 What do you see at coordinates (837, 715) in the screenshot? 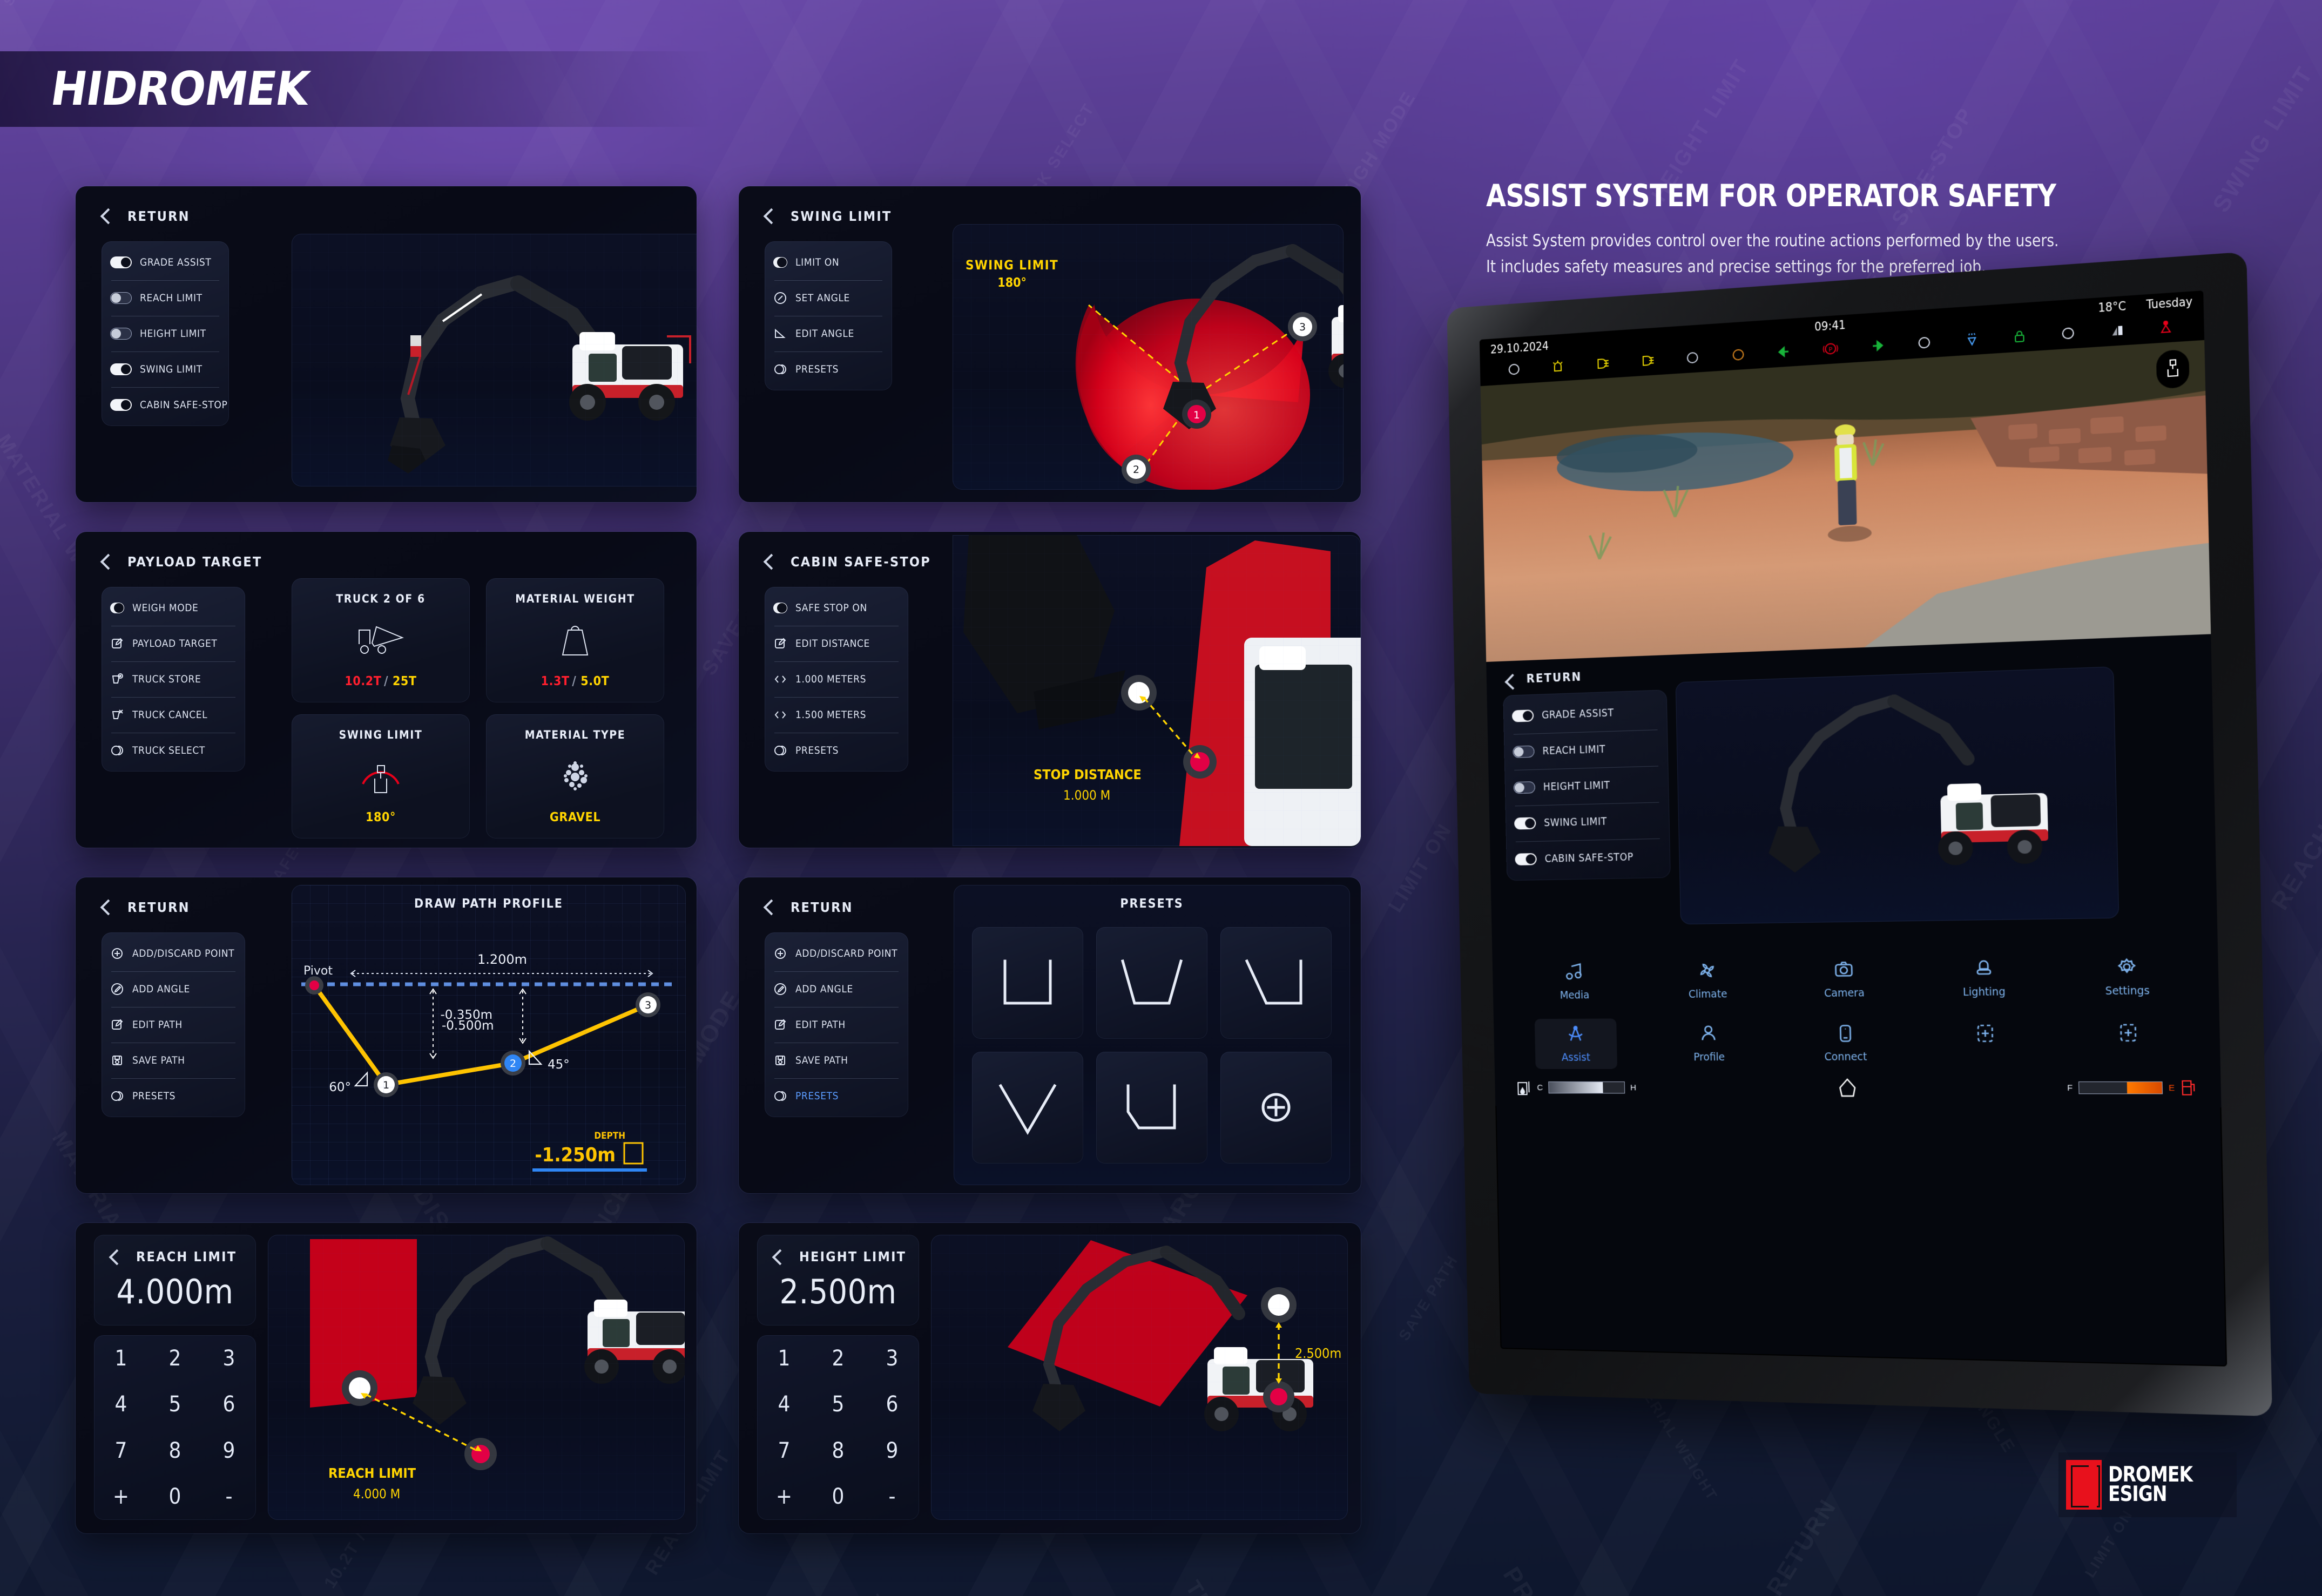
I see `menu-item-1-500-meters: 1.500 METERS` at bounding box center [837, 715].